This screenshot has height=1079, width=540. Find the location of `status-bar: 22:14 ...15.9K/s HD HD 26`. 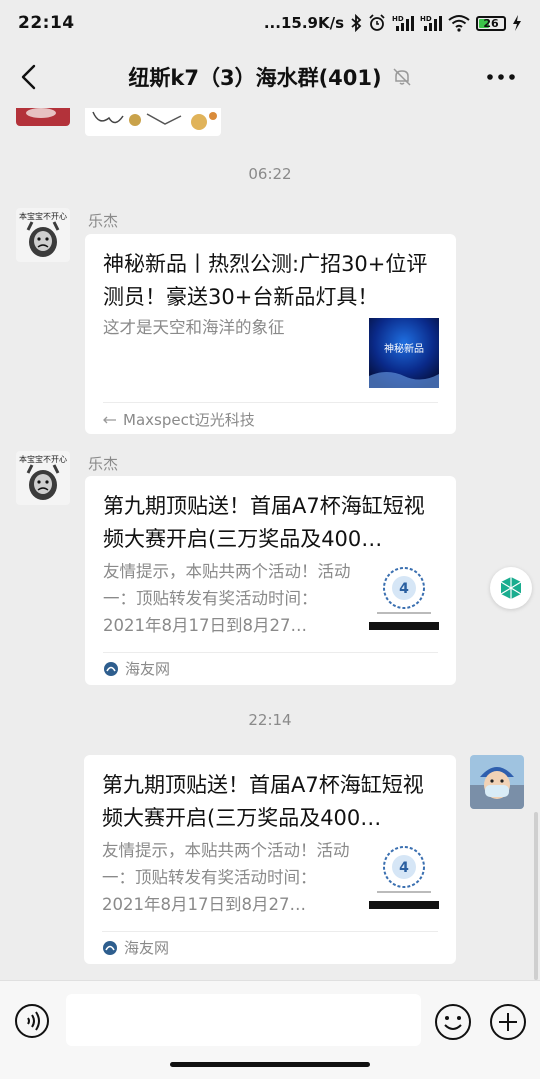

status-bar: 22:14 ...15.9K/s HD HD 26 is located at coordinates (270, 23).